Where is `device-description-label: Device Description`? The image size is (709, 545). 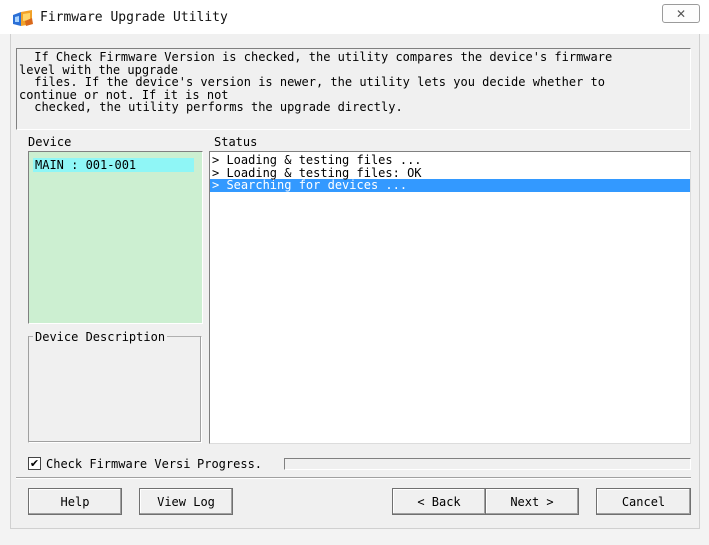 device-description-label: Device Description is located at coordinates (100, 337).